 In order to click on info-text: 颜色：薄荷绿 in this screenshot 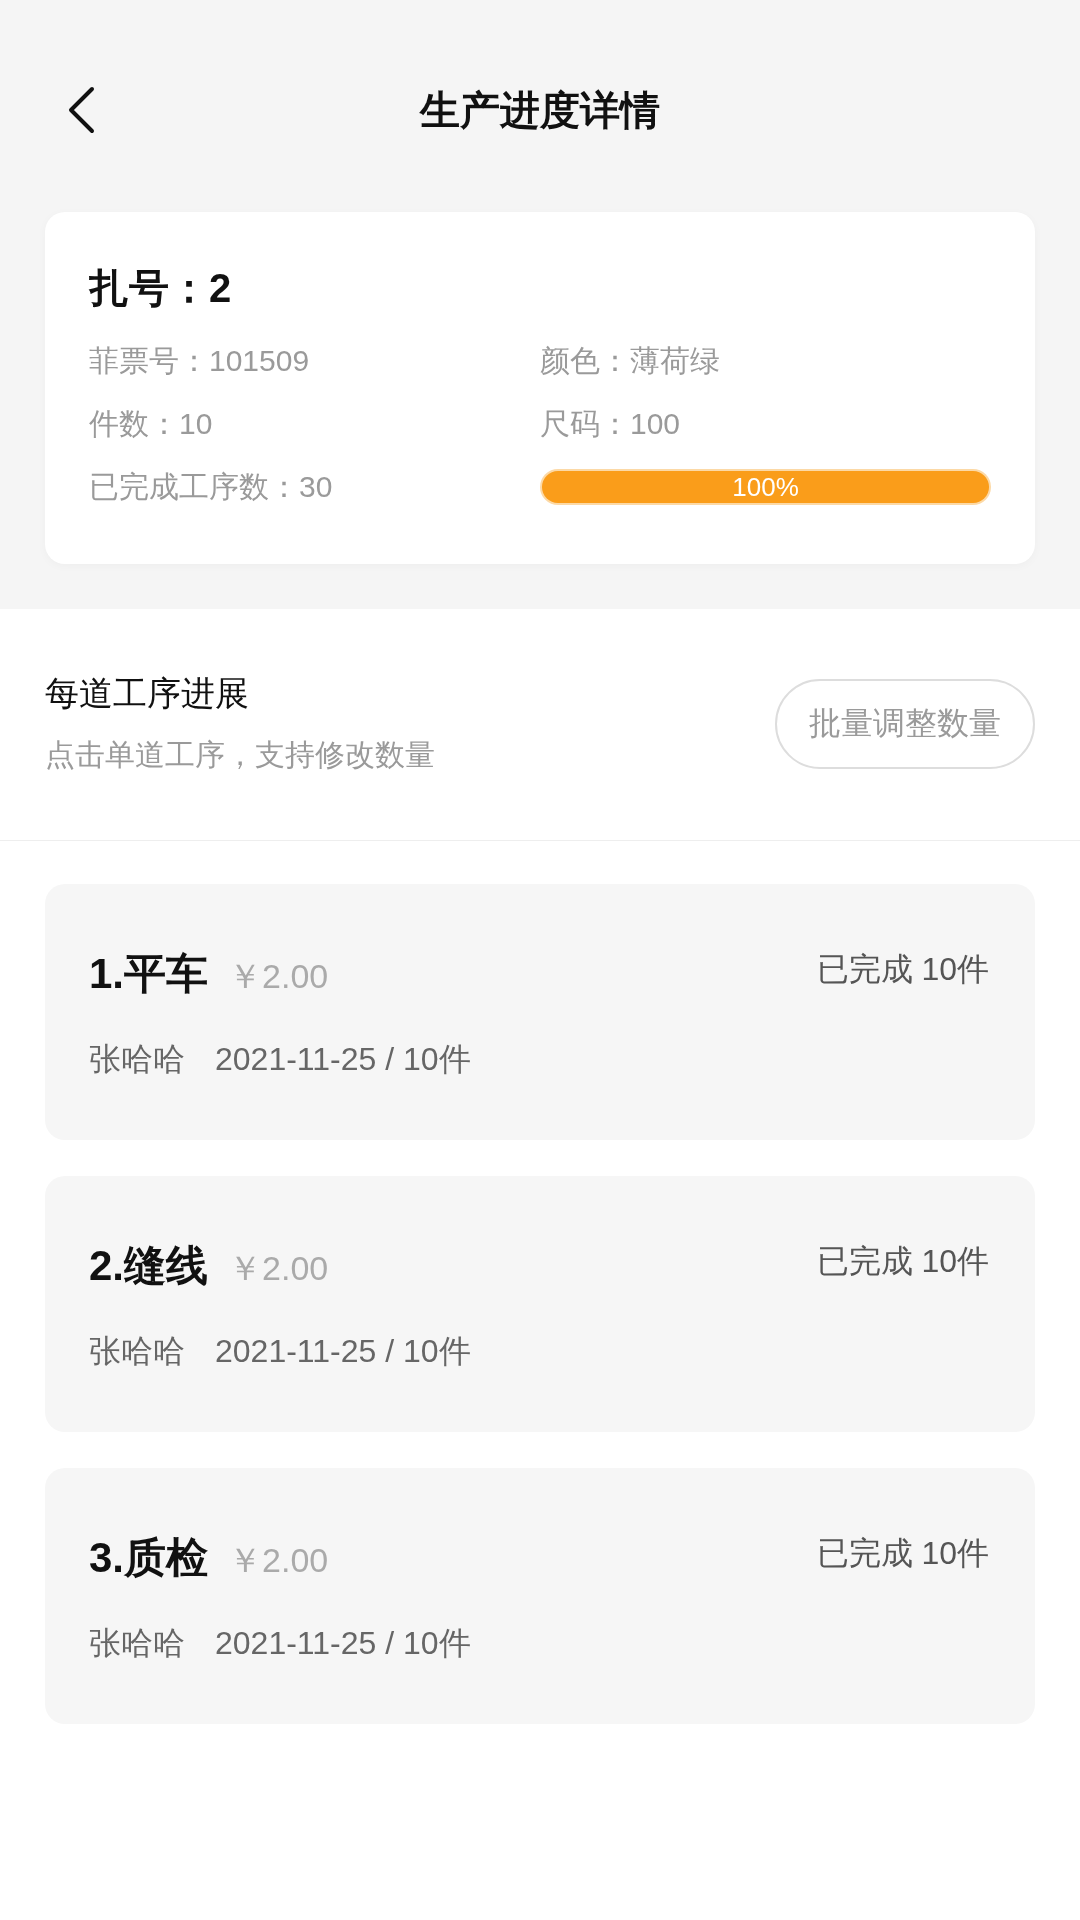, I will do `click(630, 361)`.